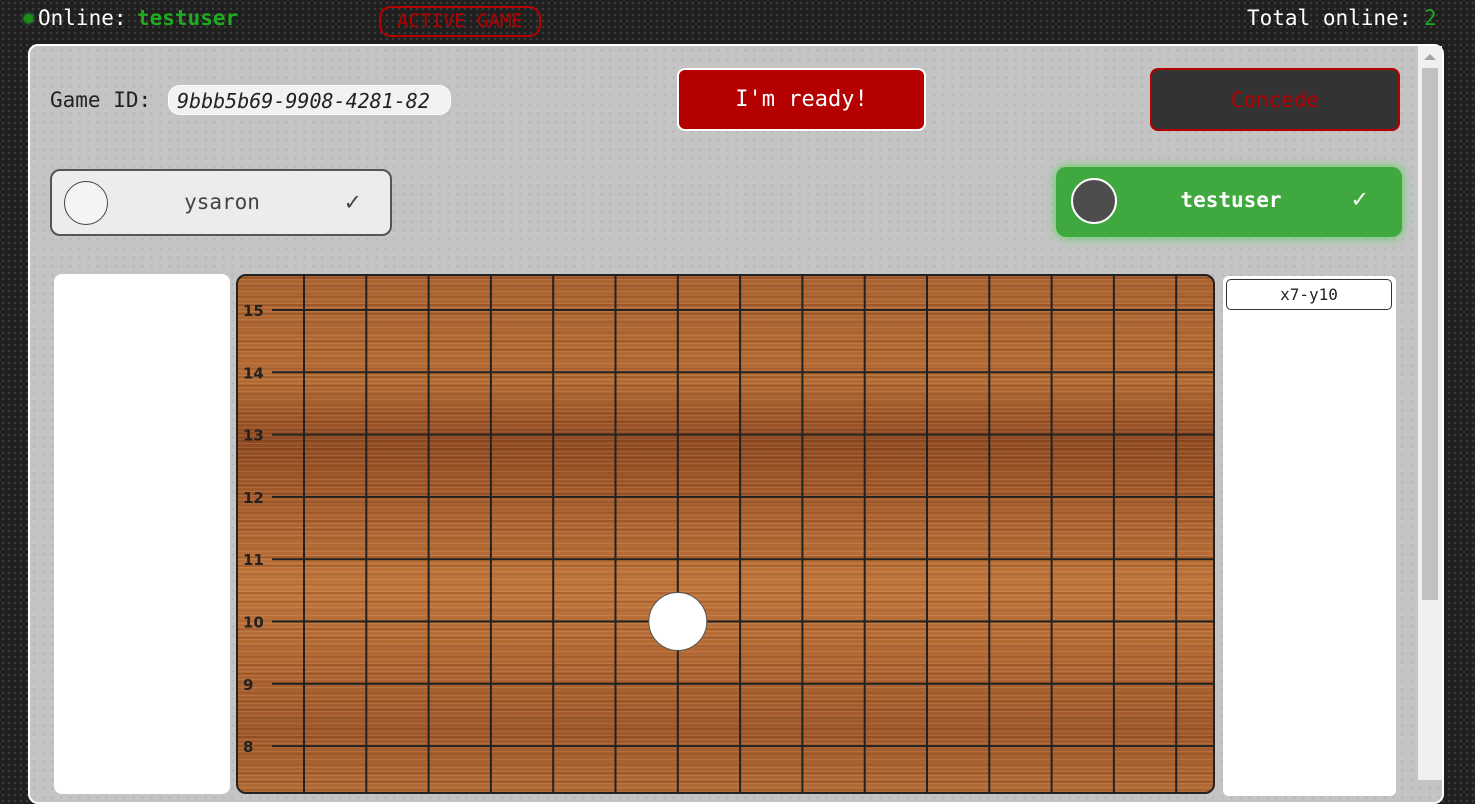 The height and width of the screenshot is (804, 1475). Describe the element at coordinates (1430, 334) in the screenshot. I see `scroll-thumb` at that location.